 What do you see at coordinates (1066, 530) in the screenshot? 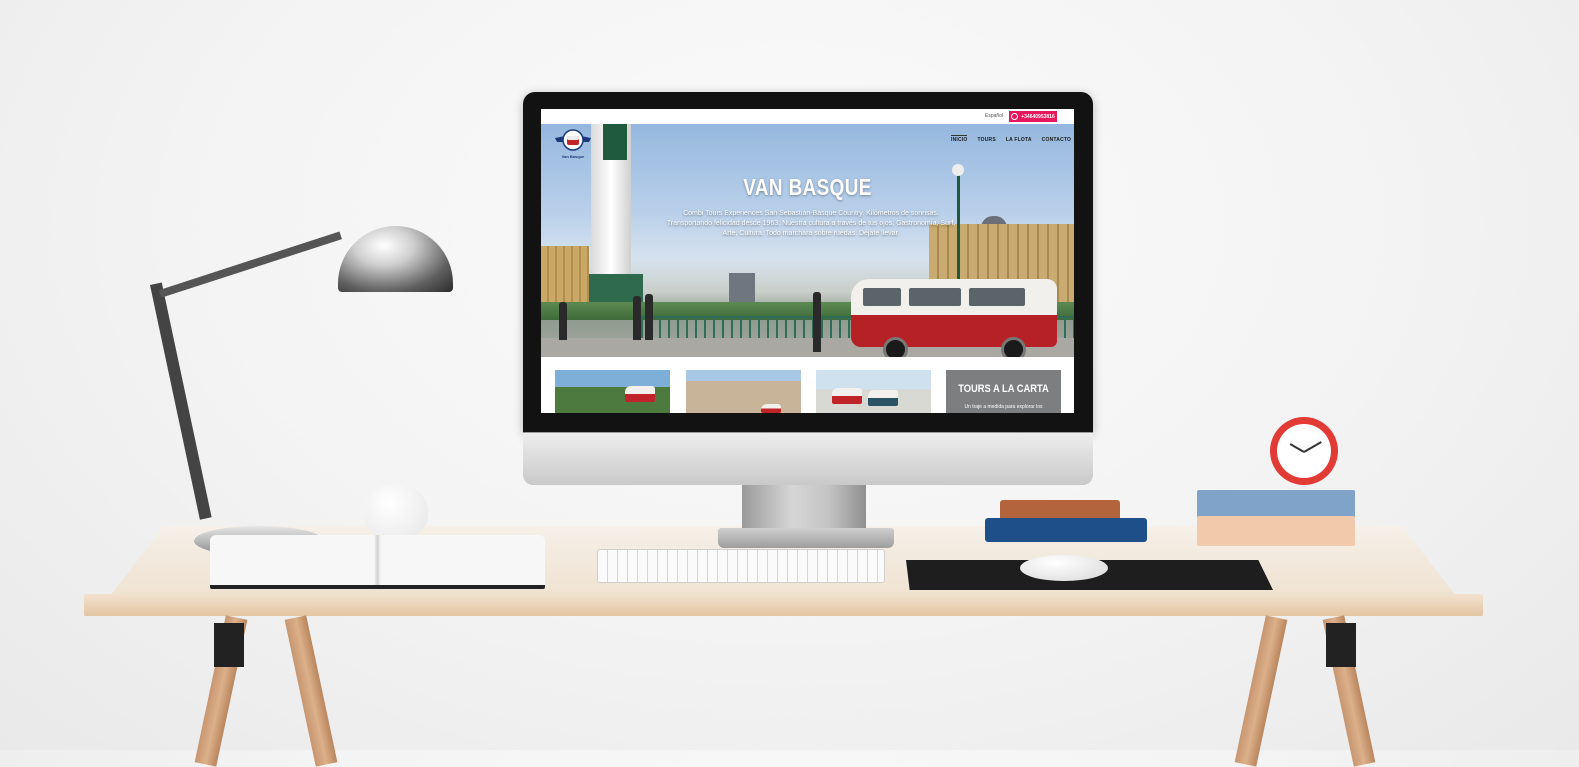
I see `notebook` at bounding box center [1066, 530].